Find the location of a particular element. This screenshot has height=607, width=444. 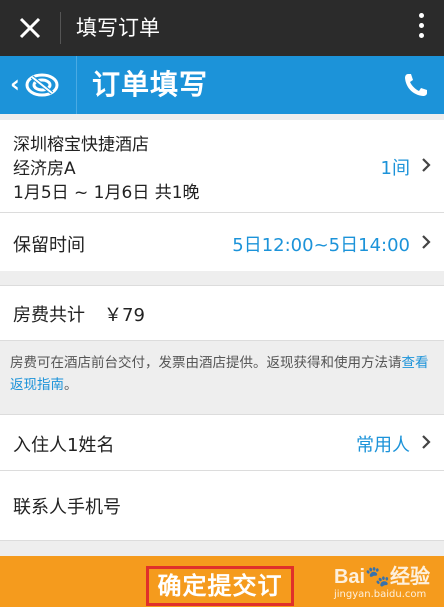

hold-time-row: 保留时间 5日12:00~5日14:00 is located at coordinates (222, 242).